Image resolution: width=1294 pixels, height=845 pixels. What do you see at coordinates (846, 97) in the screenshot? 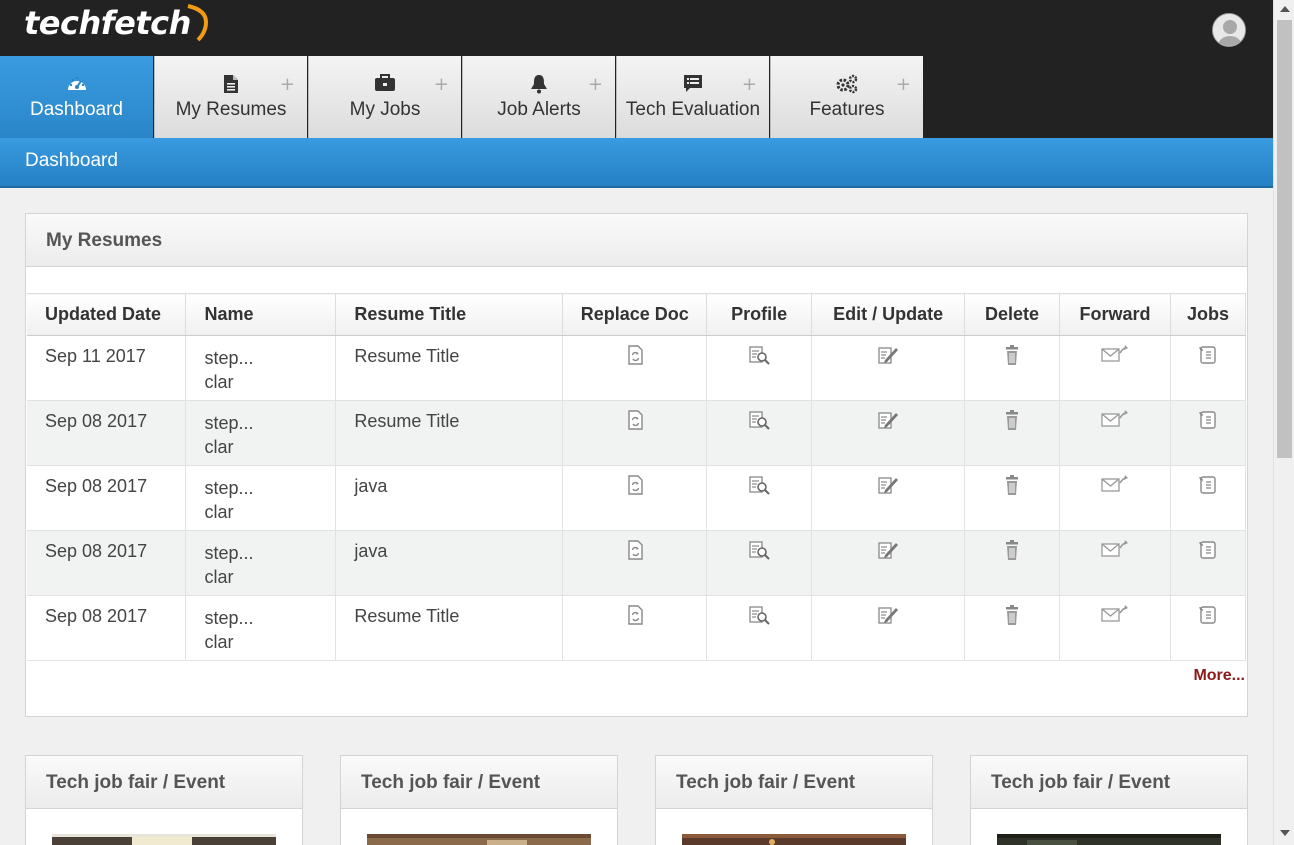
I see `tab-features: Features +` at bounding box center [846, 97].